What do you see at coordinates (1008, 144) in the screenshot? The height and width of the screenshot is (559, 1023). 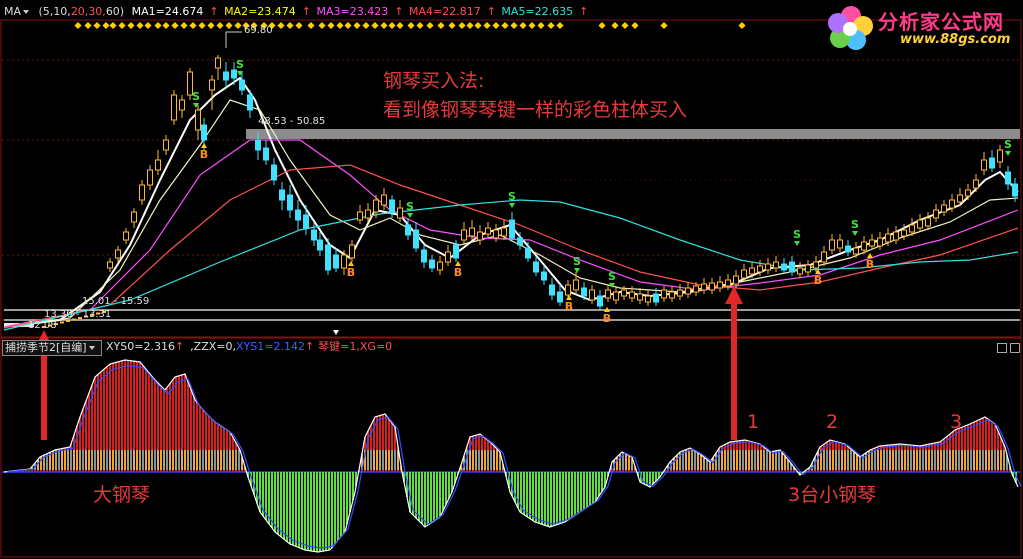 I see `sell-signal: S` at bounding box center [1008, 144].